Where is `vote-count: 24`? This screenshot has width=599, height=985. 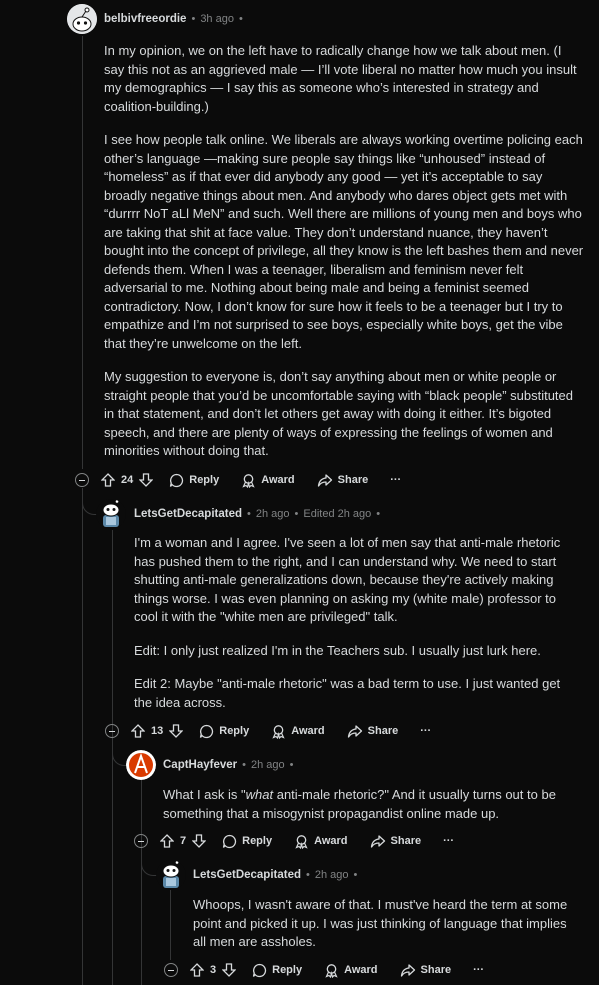 vote-count: 24 is located at coordinates (127, 480).